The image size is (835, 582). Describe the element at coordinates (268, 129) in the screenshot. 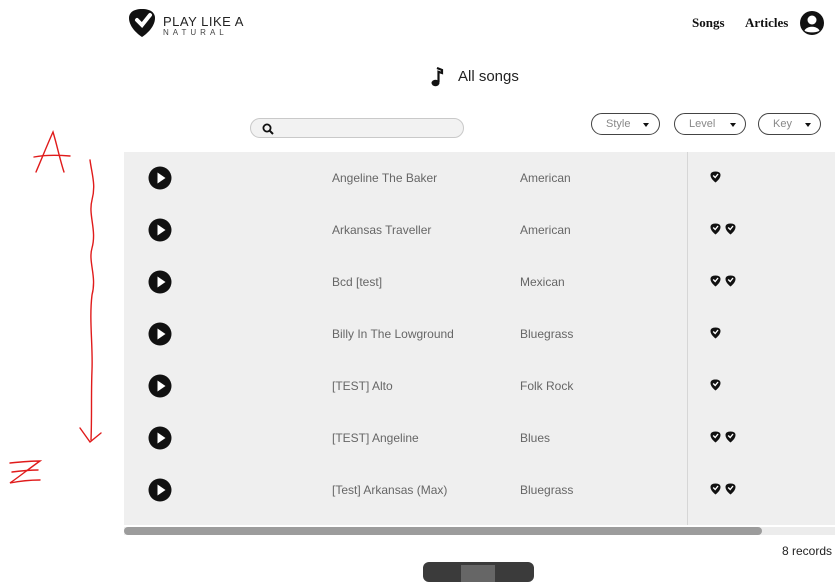

I see `search-icon` at that location.